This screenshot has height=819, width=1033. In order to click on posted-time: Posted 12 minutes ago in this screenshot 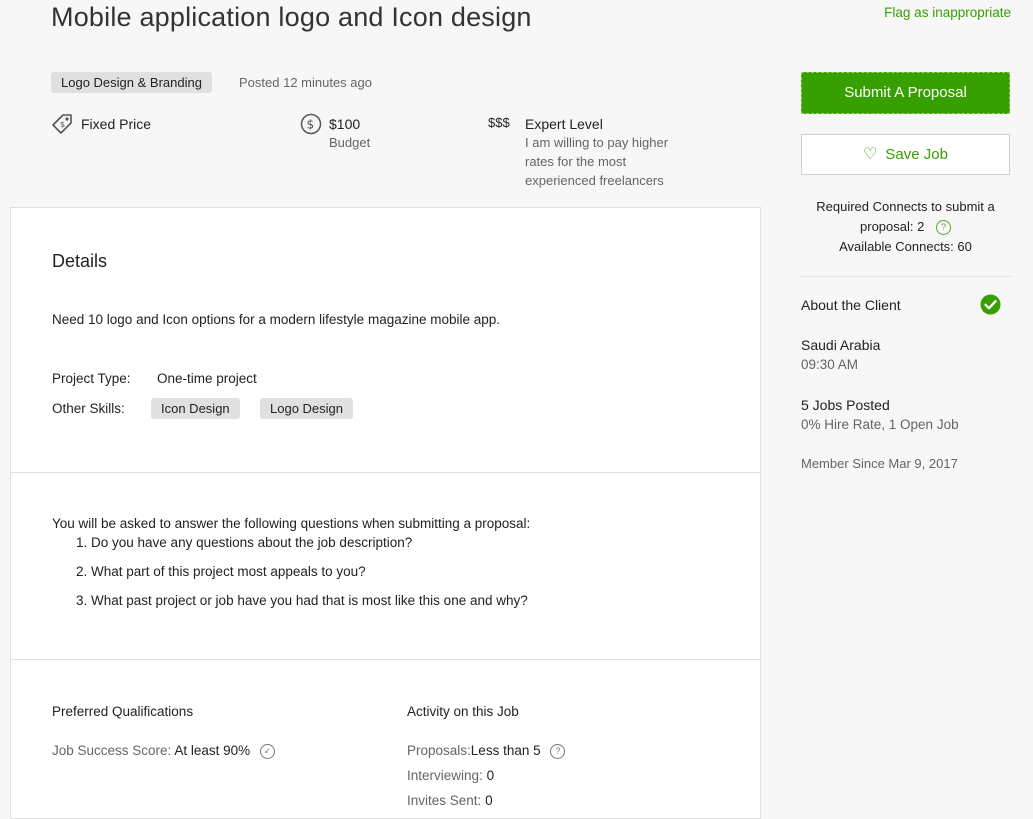, I will do `click(305, 82)`.